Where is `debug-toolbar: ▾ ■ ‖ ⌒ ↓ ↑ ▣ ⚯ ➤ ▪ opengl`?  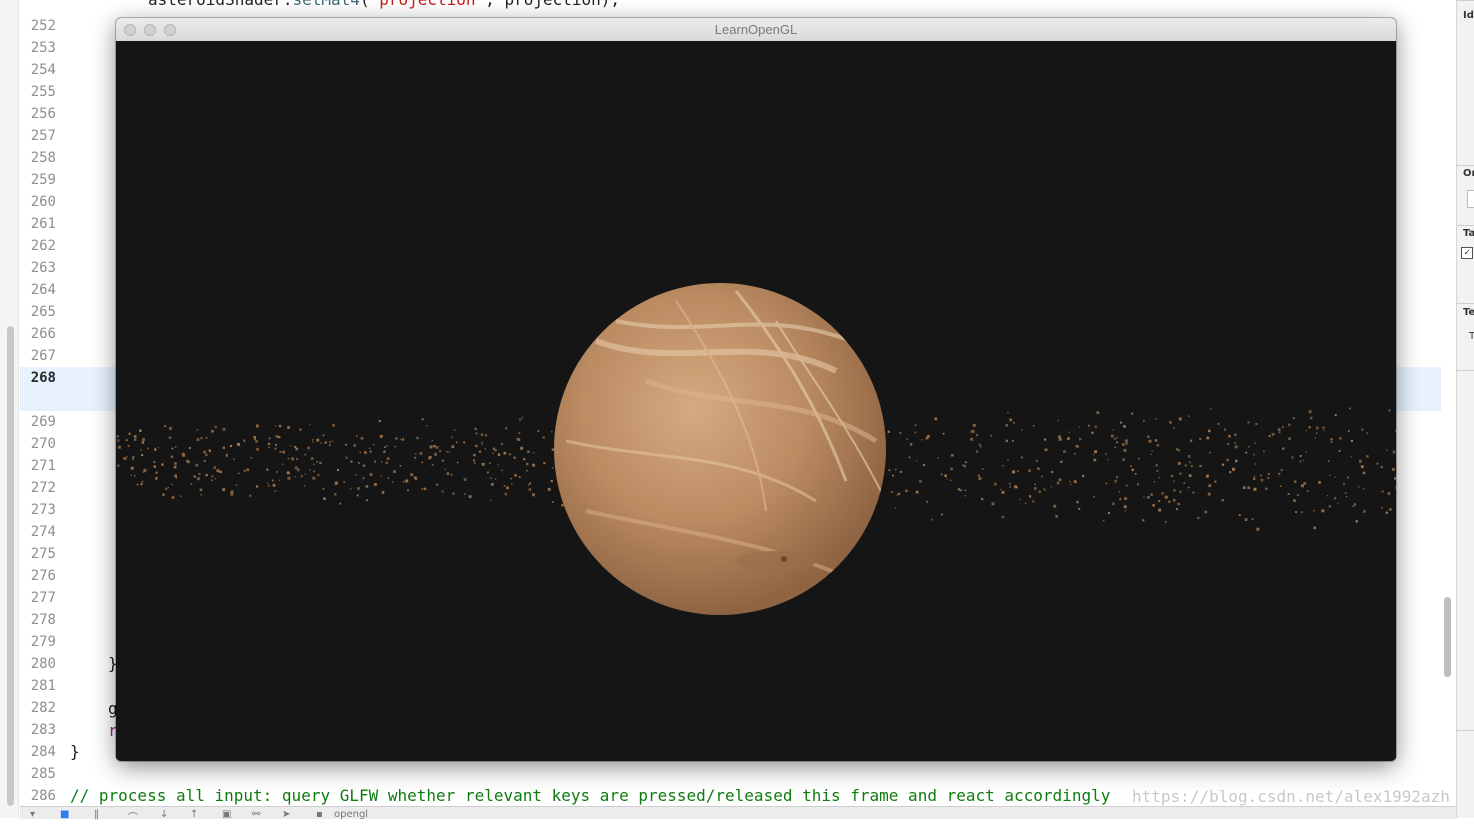 debug-toolbar: ▾ ■ ‖ ⌒ ↓ ↑ ▣ ⚯ ➤ ▪ opengl is located at coordinates (738, 815).